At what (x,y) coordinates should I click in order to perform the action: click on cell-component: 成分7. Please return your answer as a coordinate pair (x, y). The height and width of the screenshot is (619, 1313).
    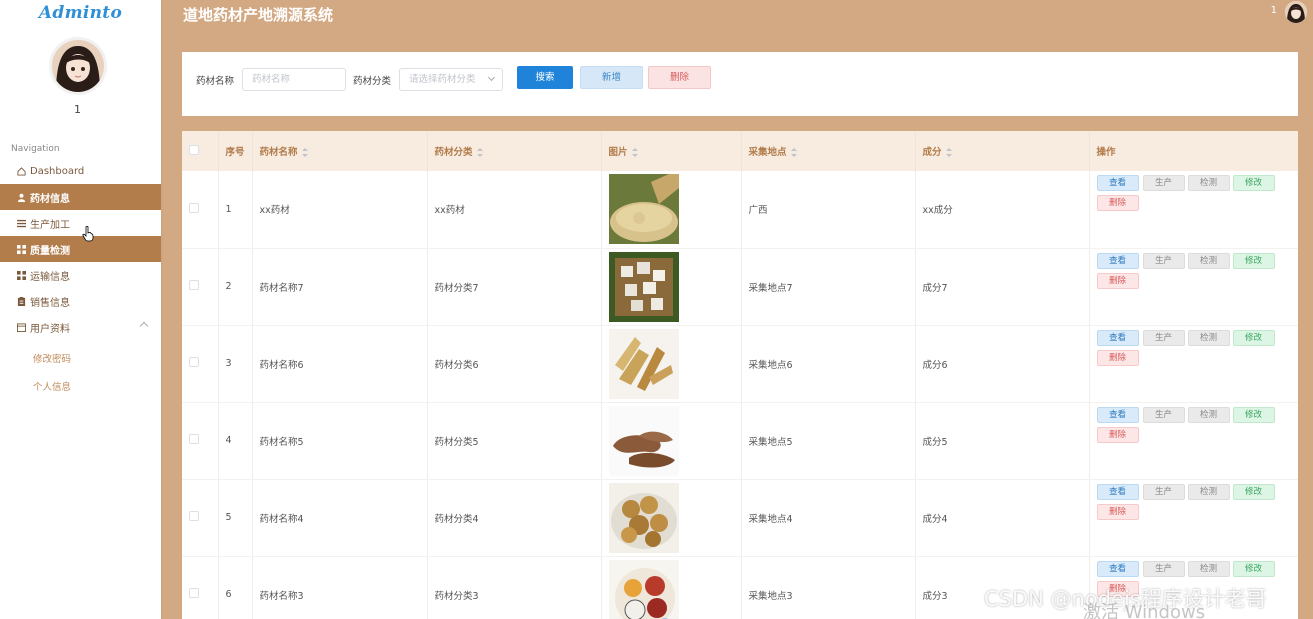
    Looking at the image, I should click on (1002, 287).